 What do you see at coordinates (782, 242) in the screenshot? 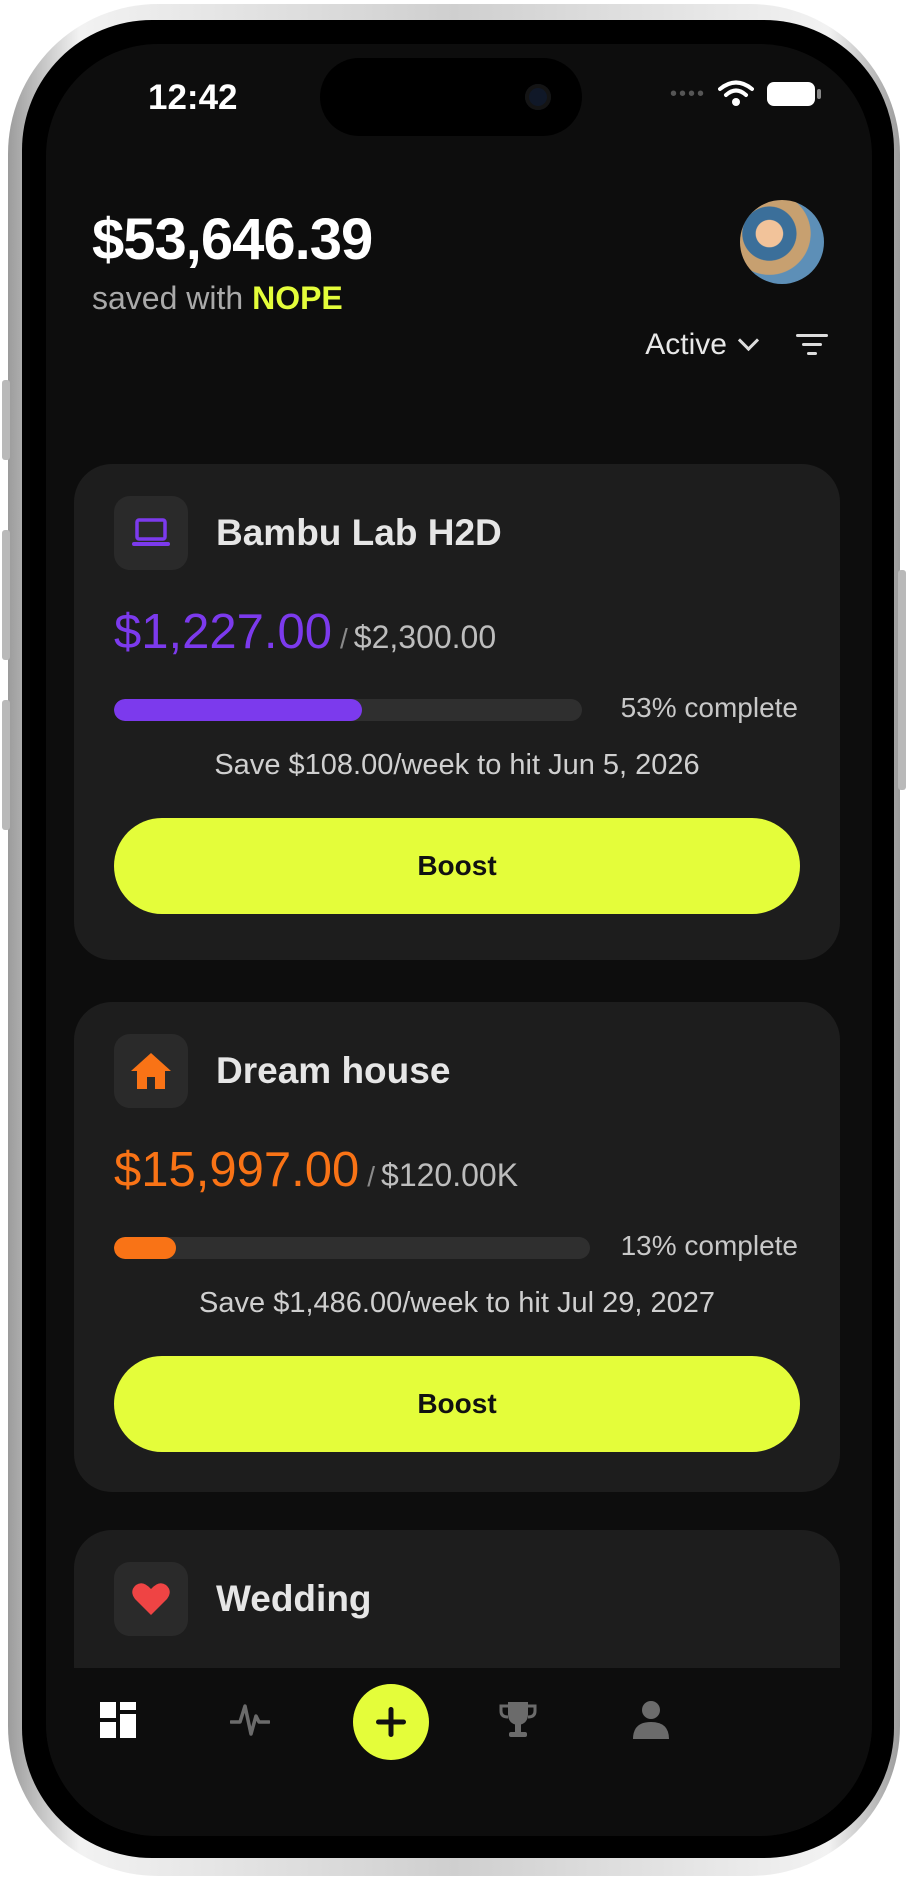
I see `avatar` at bounding box center [782, 242].